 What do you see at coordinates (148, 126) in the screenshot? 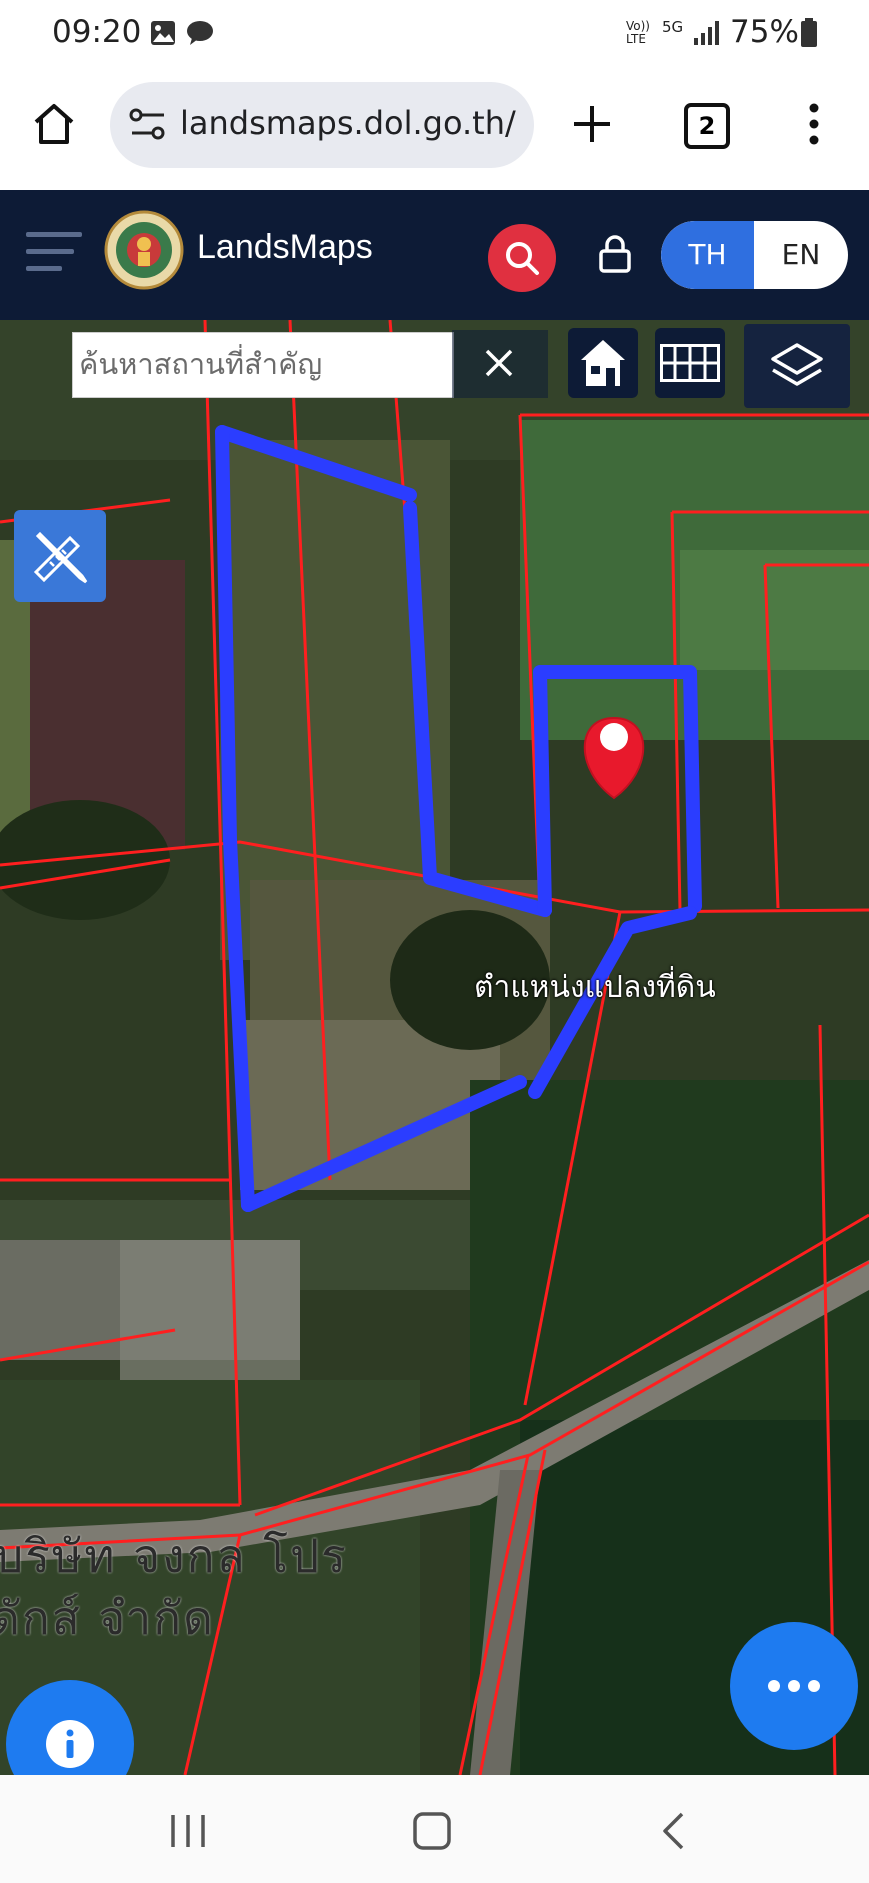
I see `settings-sliders-icon` at bounding box center [148, 126].